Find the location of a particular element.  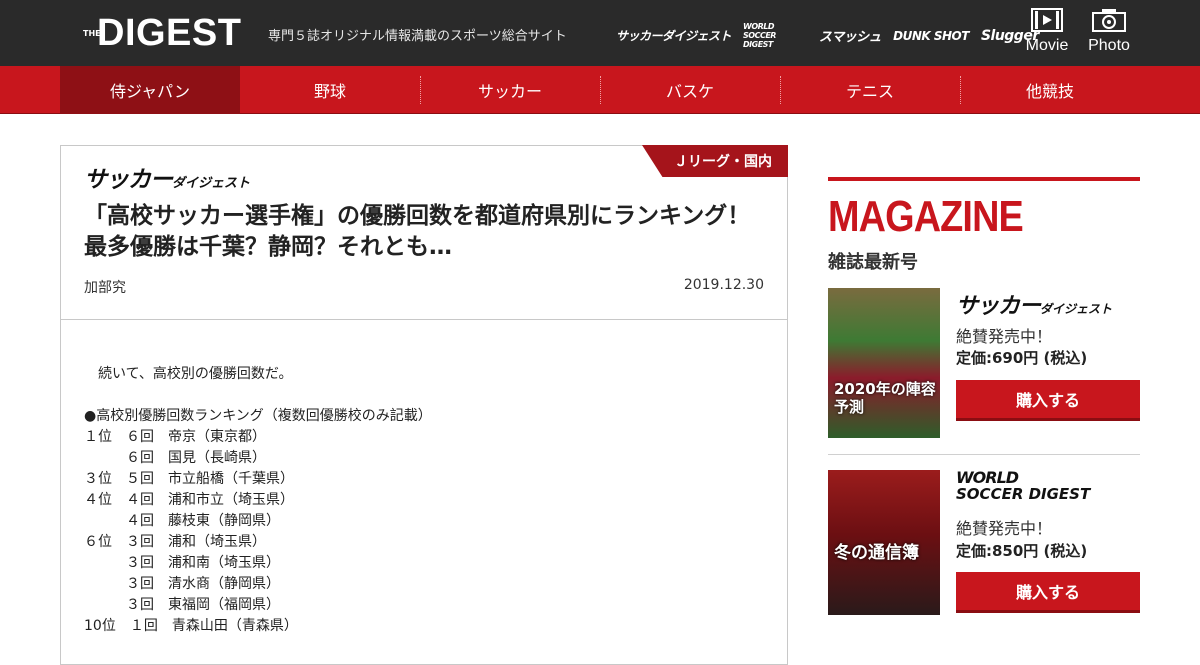

category-nav: 侍ジャパン 野球 サッカー バスケ テニス 他競技 is located at coordinates (600, 90).